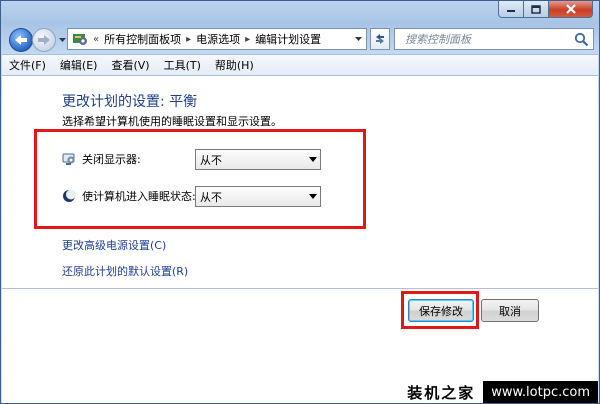 This screenshot has height=404, width=600. I want to click on window-controls, so click(545, 10).